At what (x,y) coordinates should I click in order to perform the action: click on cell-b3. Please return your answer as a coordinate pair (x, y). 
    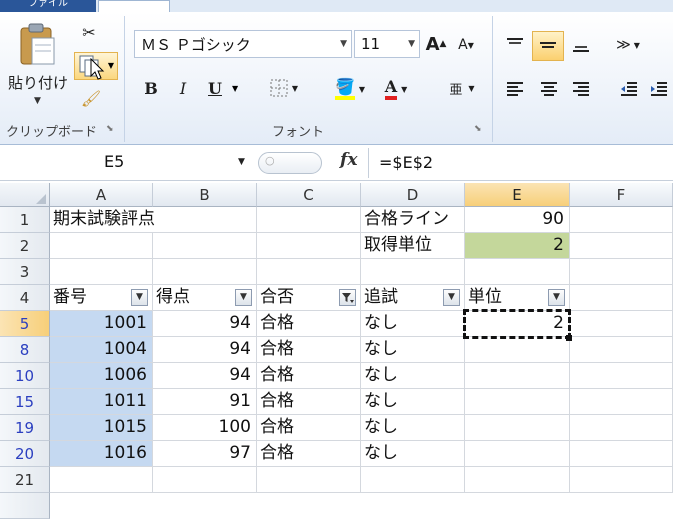
    Looking at the image, I should click on (205, 272).